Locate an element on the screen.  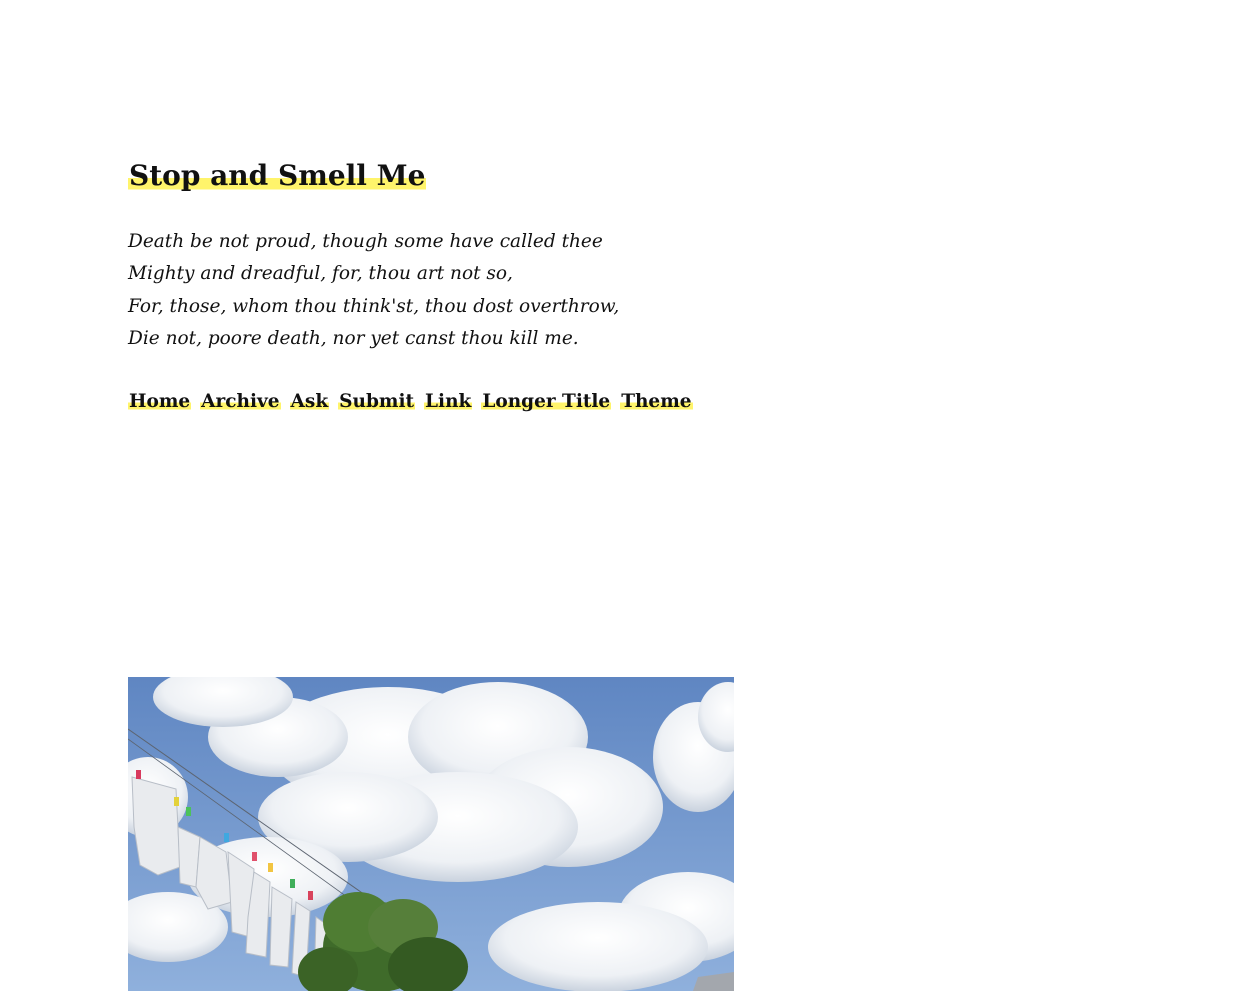
nav-item-submit: Submit is located at coordinates (377, 402).